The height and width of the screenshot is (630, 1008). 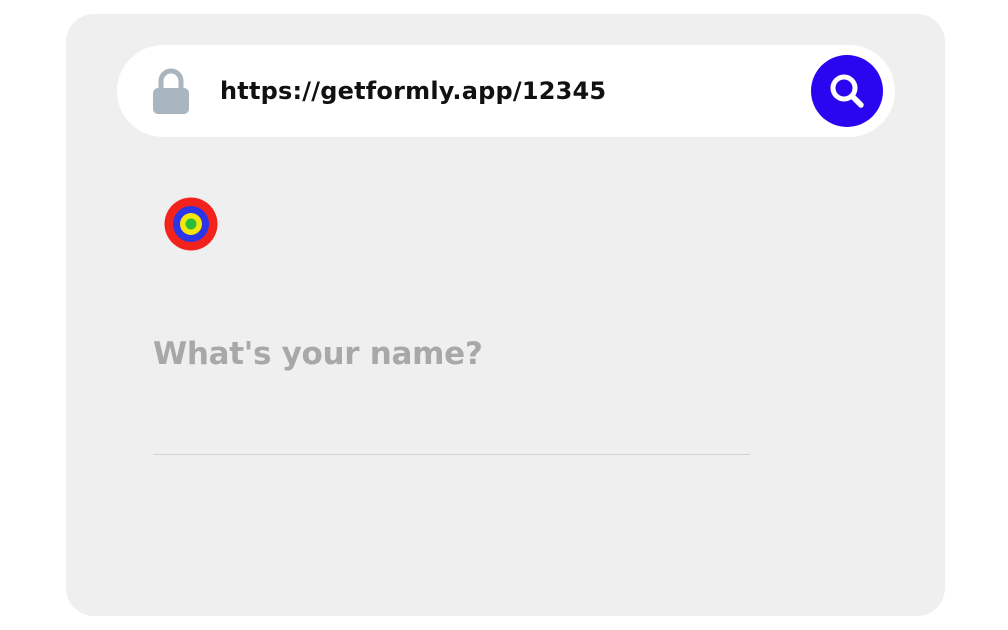 What do you see at coordinates (171, 92) in the screenshot?
I see `lock-icon` at bounding box center [171, 92].